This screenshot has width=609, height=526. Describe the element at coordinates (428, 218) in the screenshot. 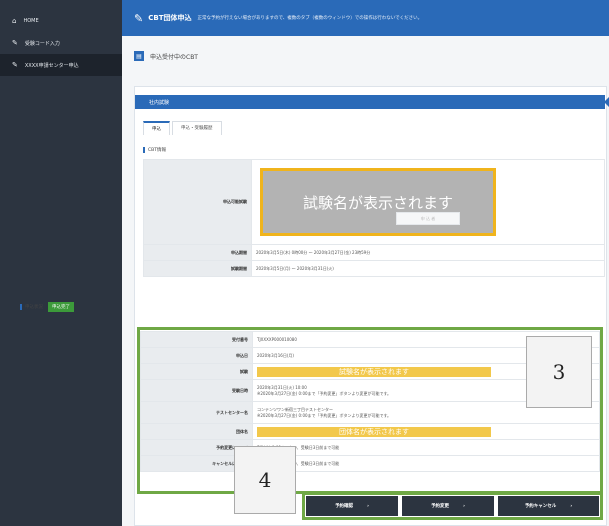

I see `apply-button: 申 込 者` at that location.